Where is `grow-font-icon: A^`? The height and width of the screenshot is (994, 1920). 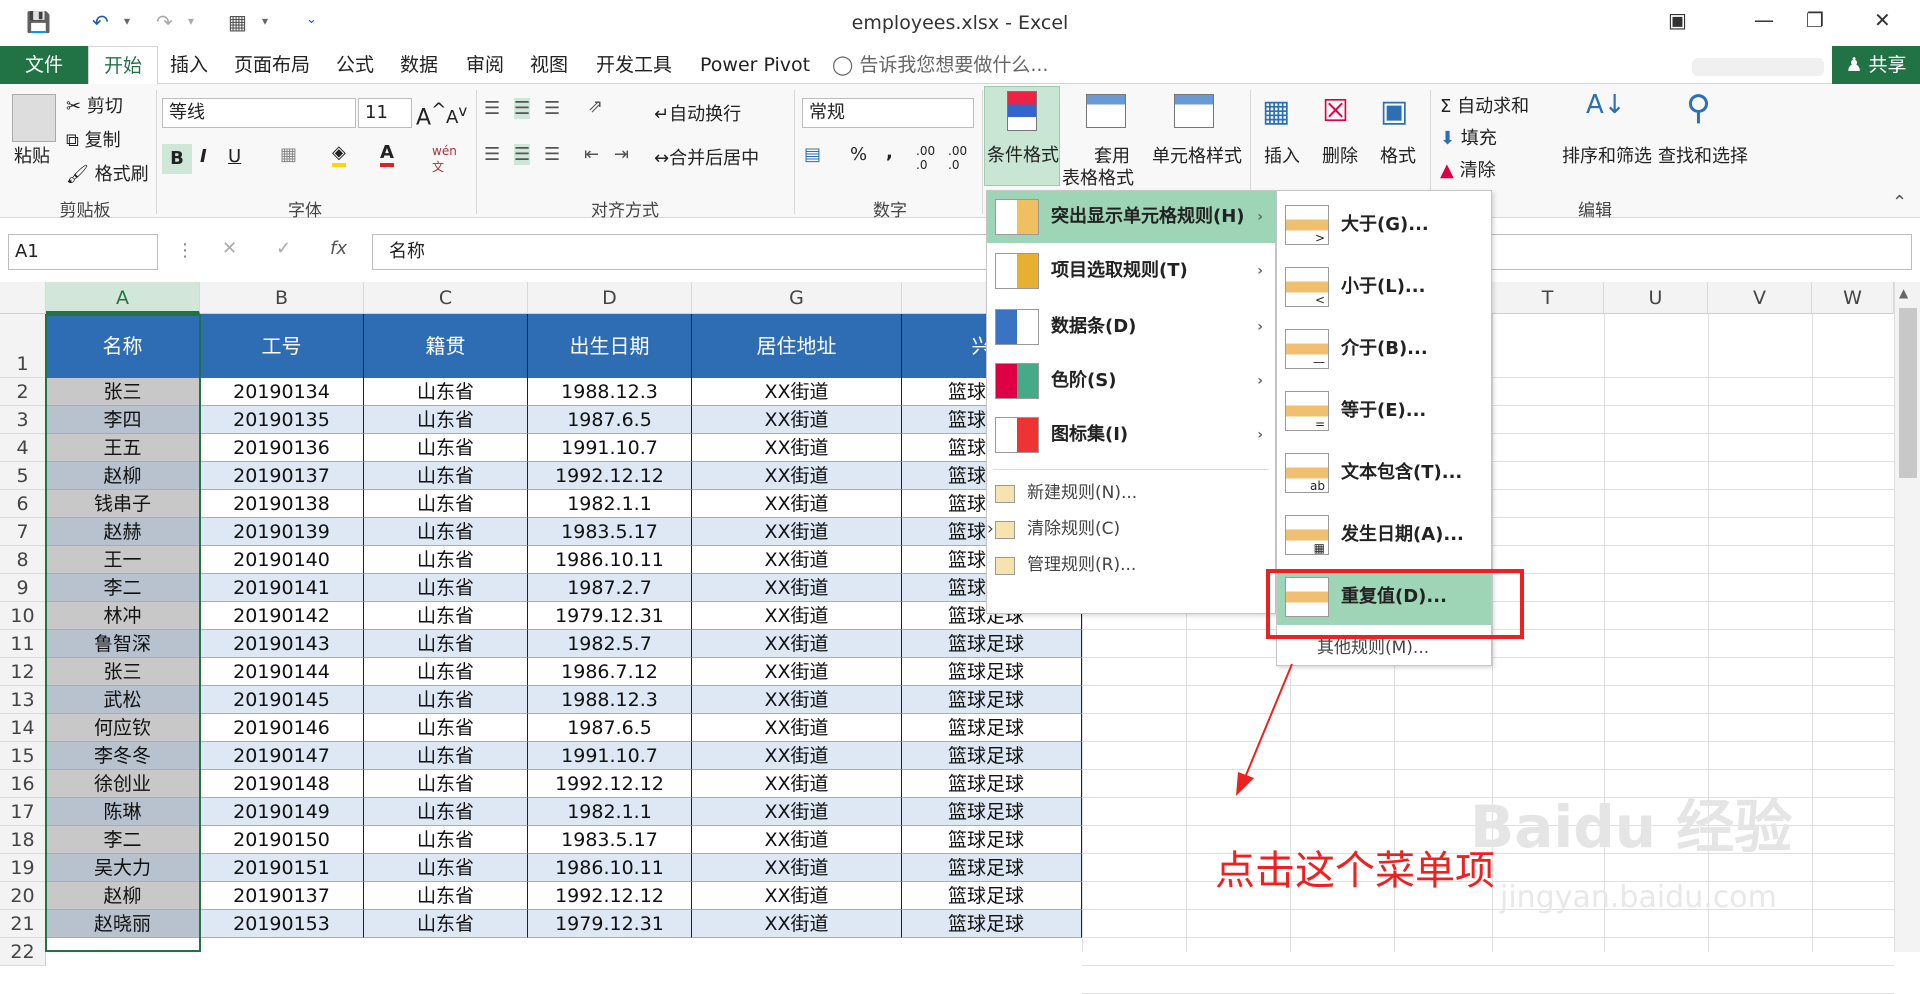 grow-font-icon: A^ is located at coordinates (431, 115).